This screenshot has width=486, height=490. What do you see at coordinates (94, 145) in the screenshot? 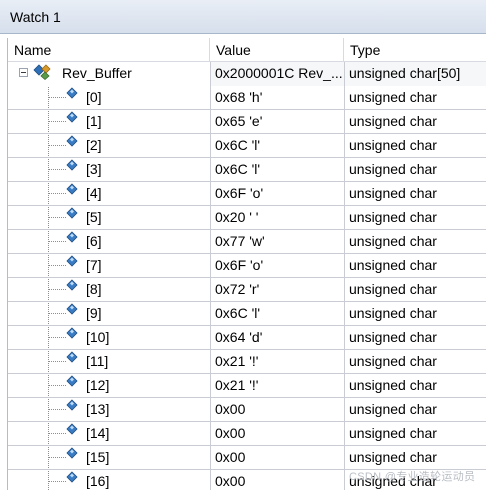
I see `child-element-index: [2]` at bounding box center [94, 145].